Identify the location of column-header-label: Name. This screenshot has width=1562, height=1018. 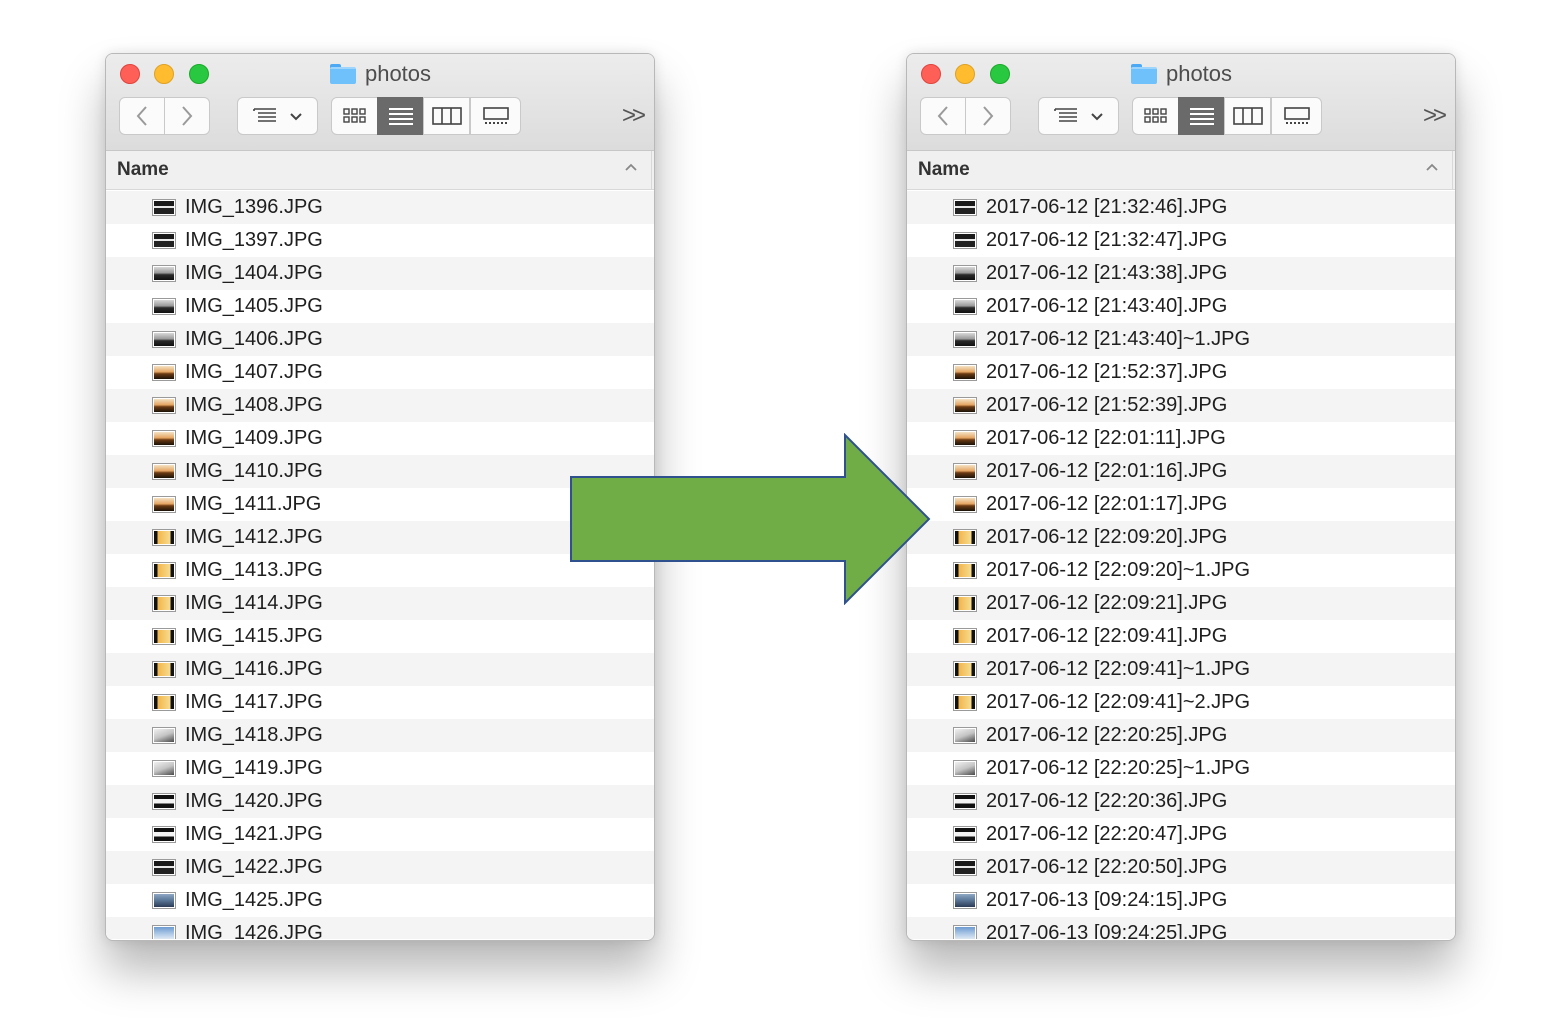
(143, 169).